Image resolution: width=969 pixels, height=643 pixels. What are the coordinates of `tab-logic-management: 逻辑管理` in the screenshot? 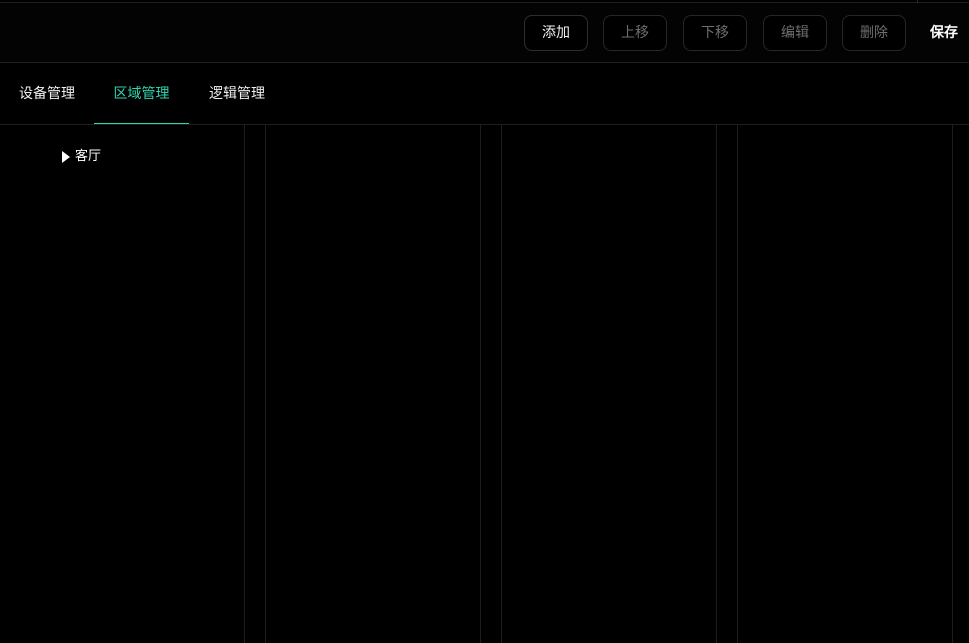 It's located at (237, 93).